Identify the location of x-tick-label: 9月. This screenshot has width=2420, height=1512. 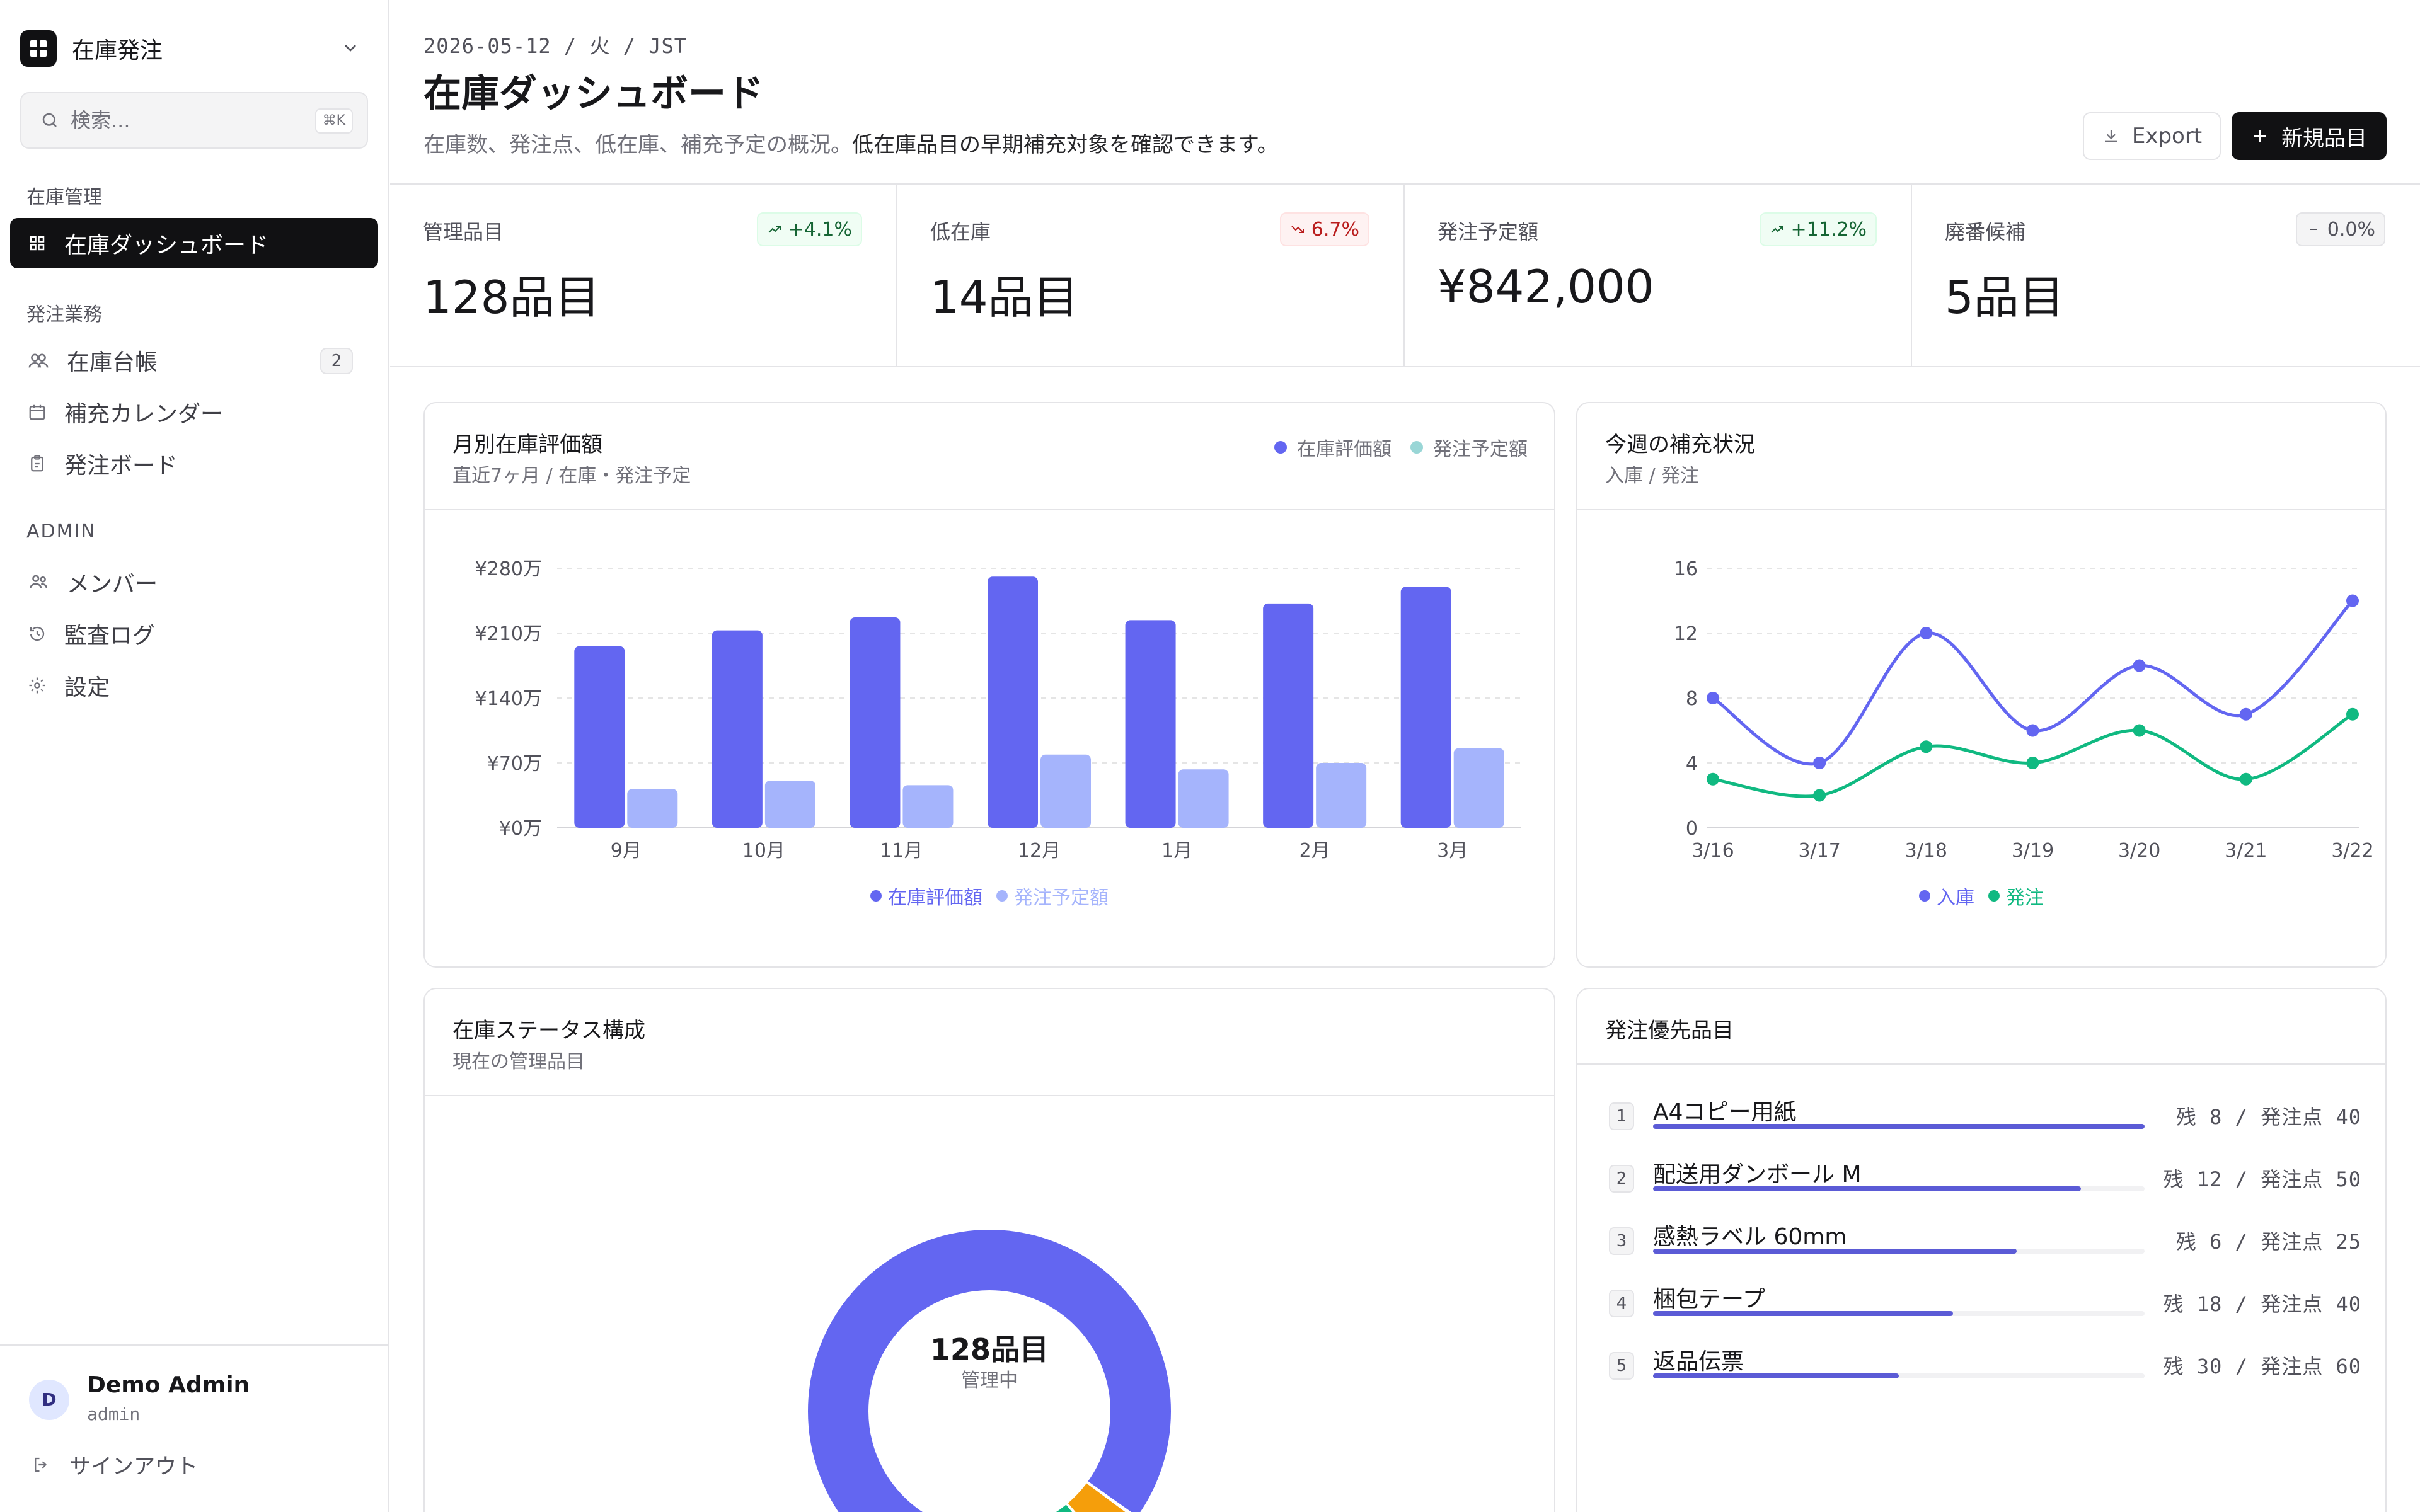
(627, 851).